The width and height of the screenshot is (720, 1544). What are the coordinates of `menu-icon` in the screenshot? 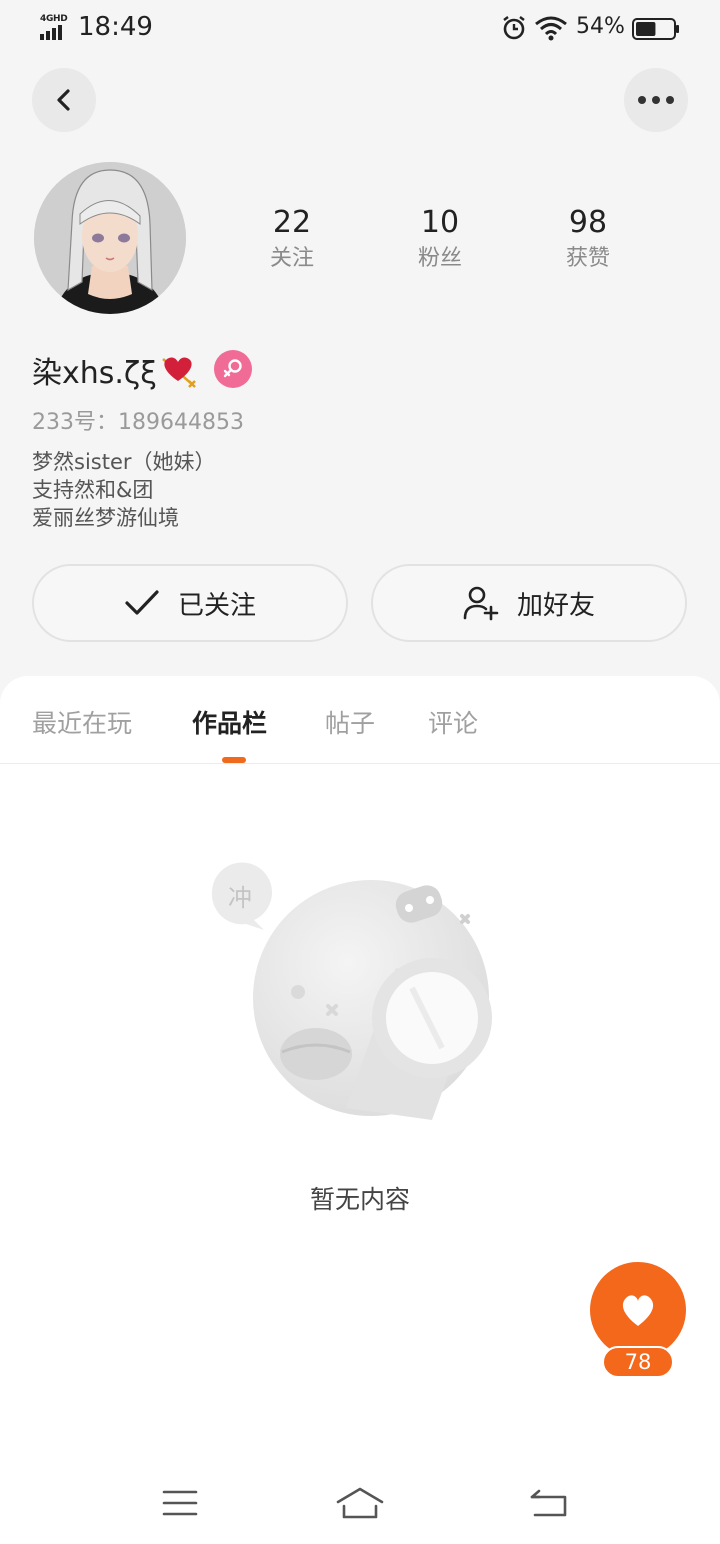 It's located at (180, 1503).